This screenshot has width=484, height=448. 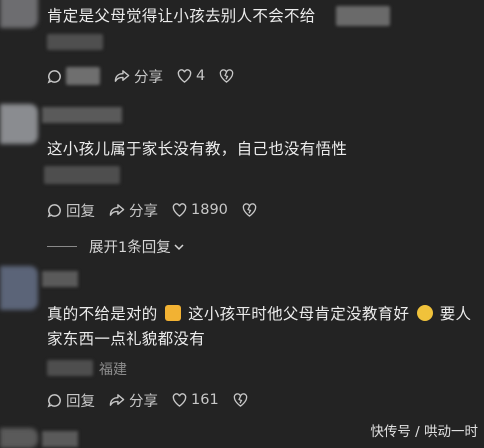 What do you see at coordinates (172, 313) in the screenshot?
I see `thumbs-up-icon` at bounding box center [172, 313].